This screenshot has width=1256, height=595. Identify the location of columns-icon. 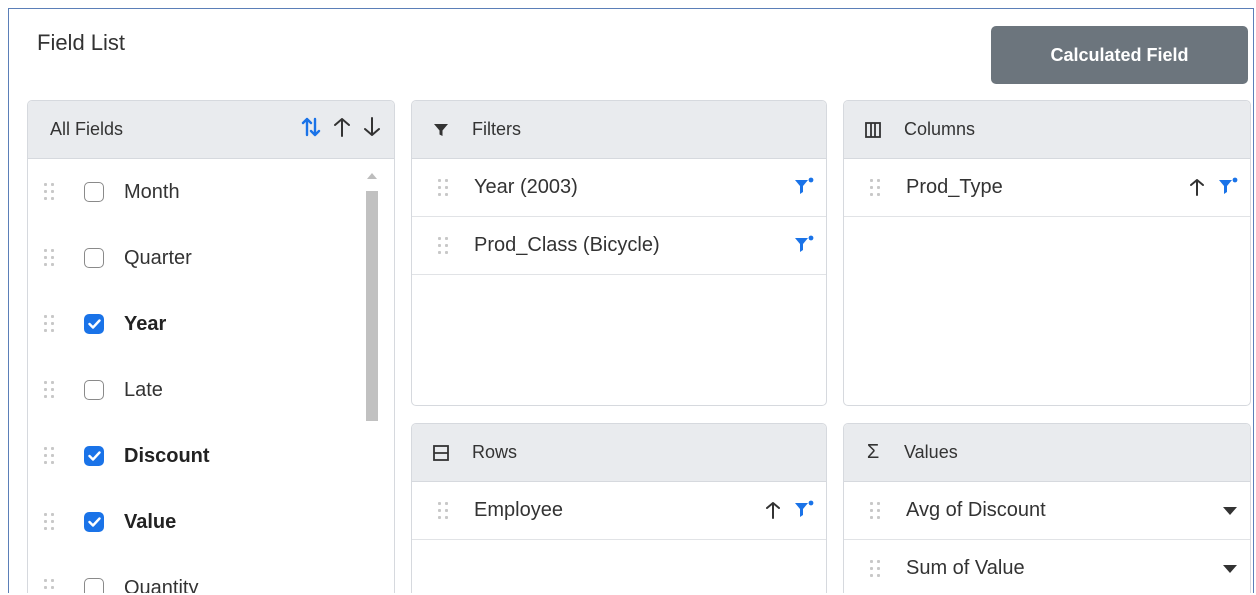
(873, 130).